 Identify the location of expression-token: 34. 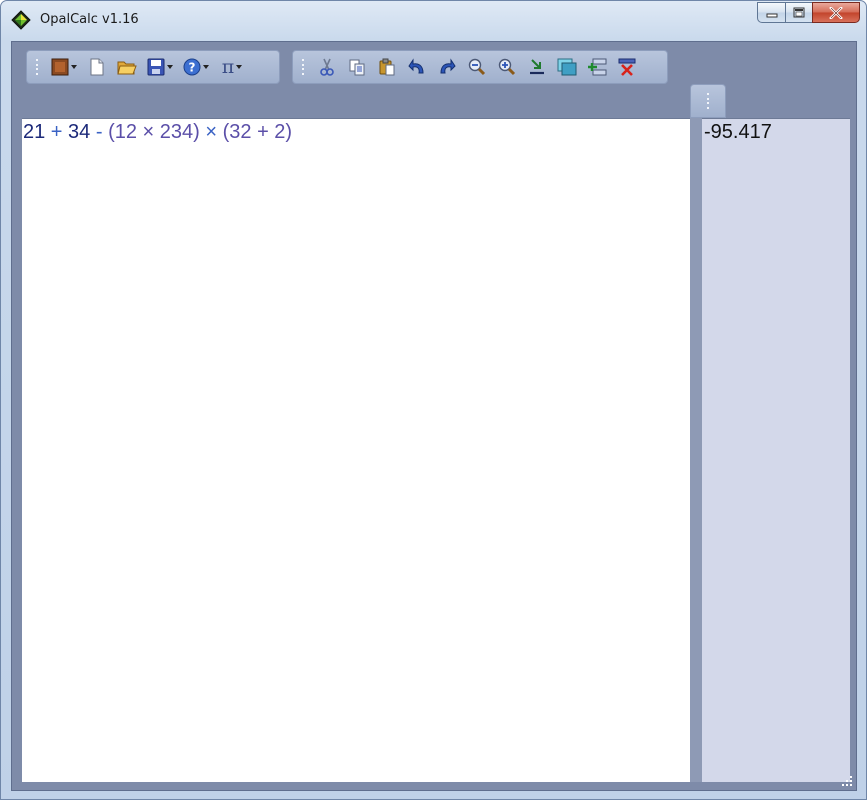
(79, 132).